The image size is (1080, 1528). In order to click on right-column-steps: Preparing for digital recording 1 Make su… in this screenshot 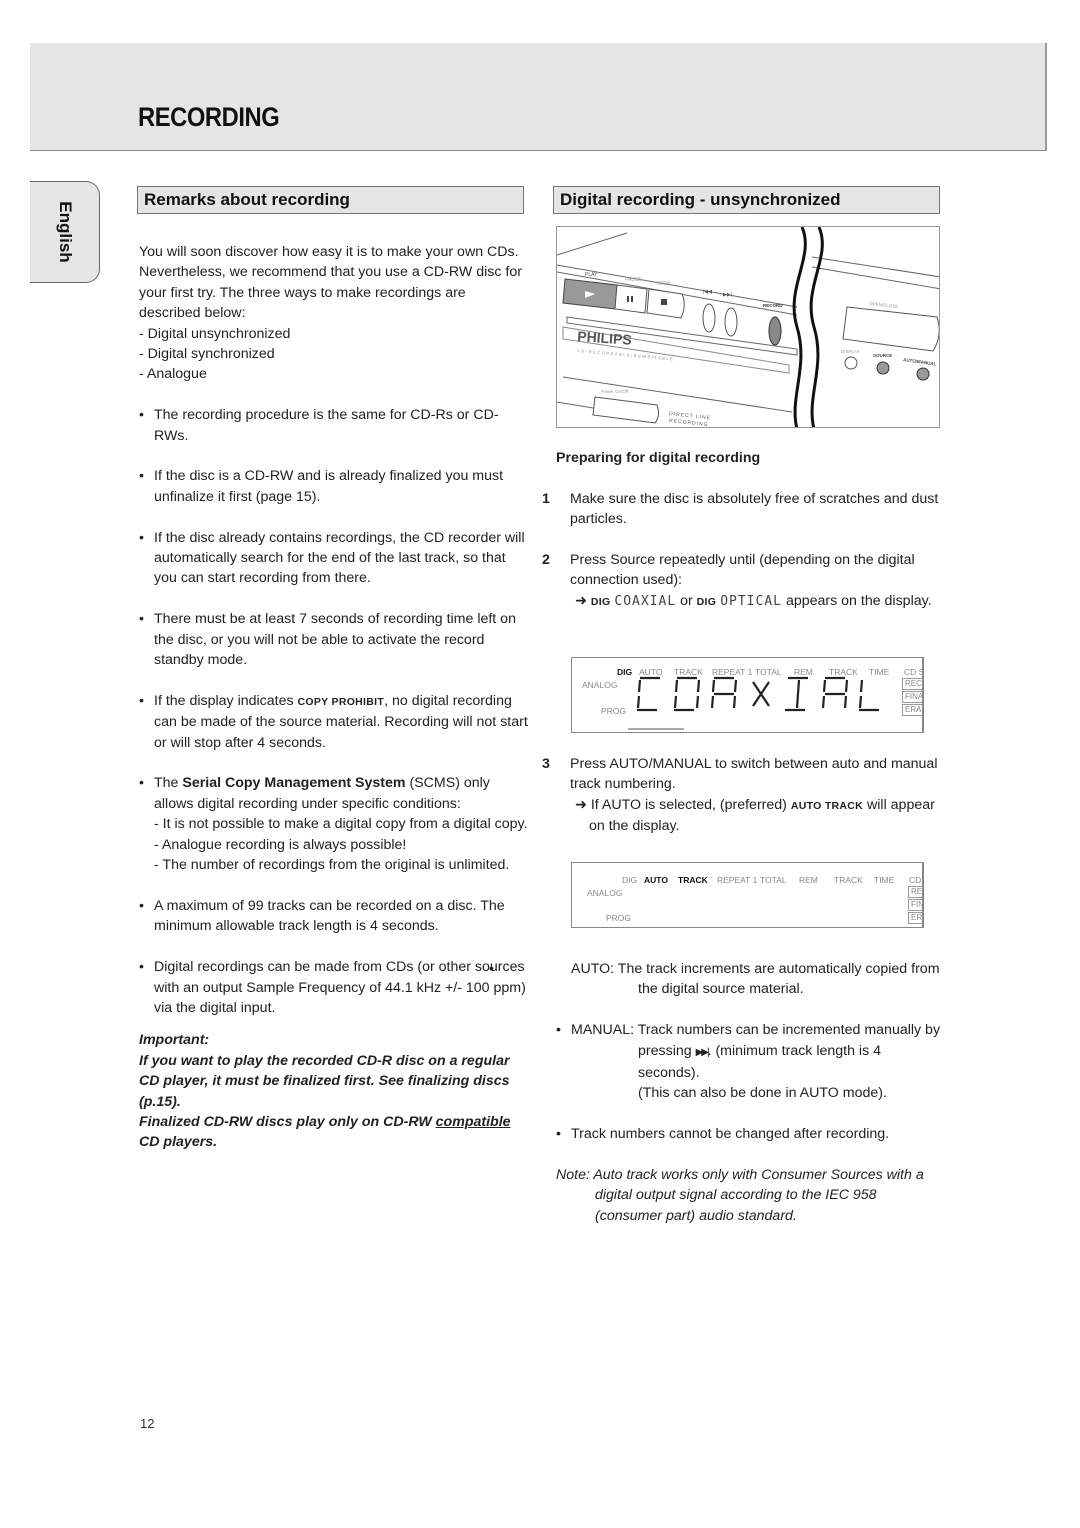, I will do `click(742, 530)`.